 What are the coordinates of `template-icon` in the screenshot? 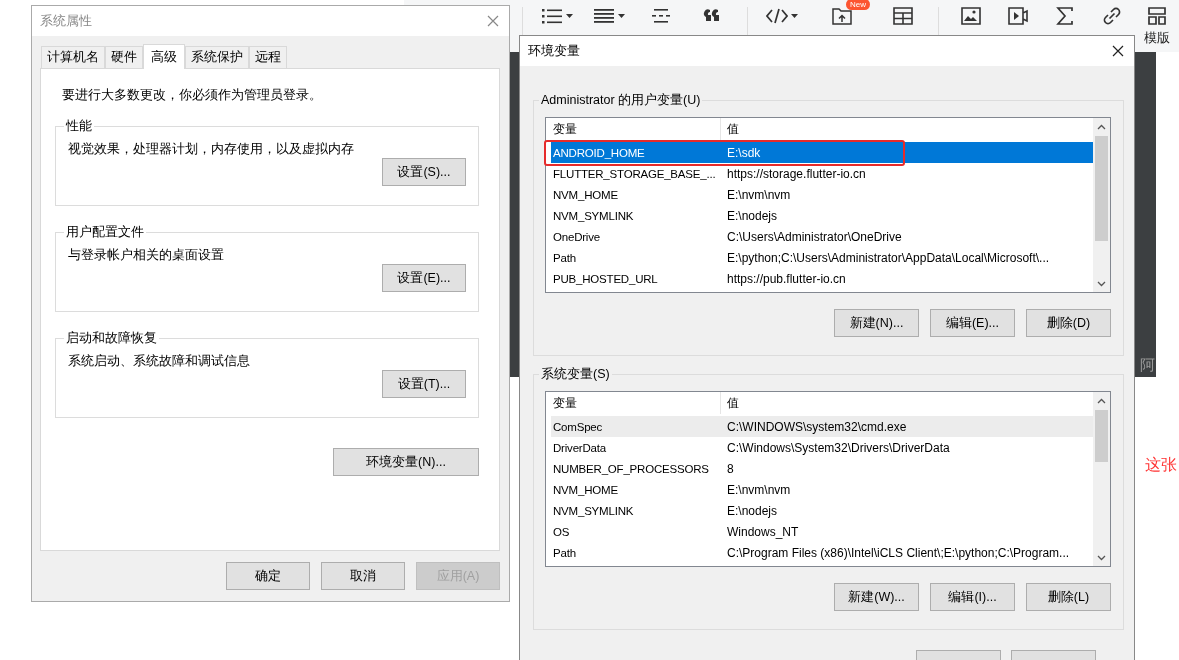 It's located at (1157, 16).